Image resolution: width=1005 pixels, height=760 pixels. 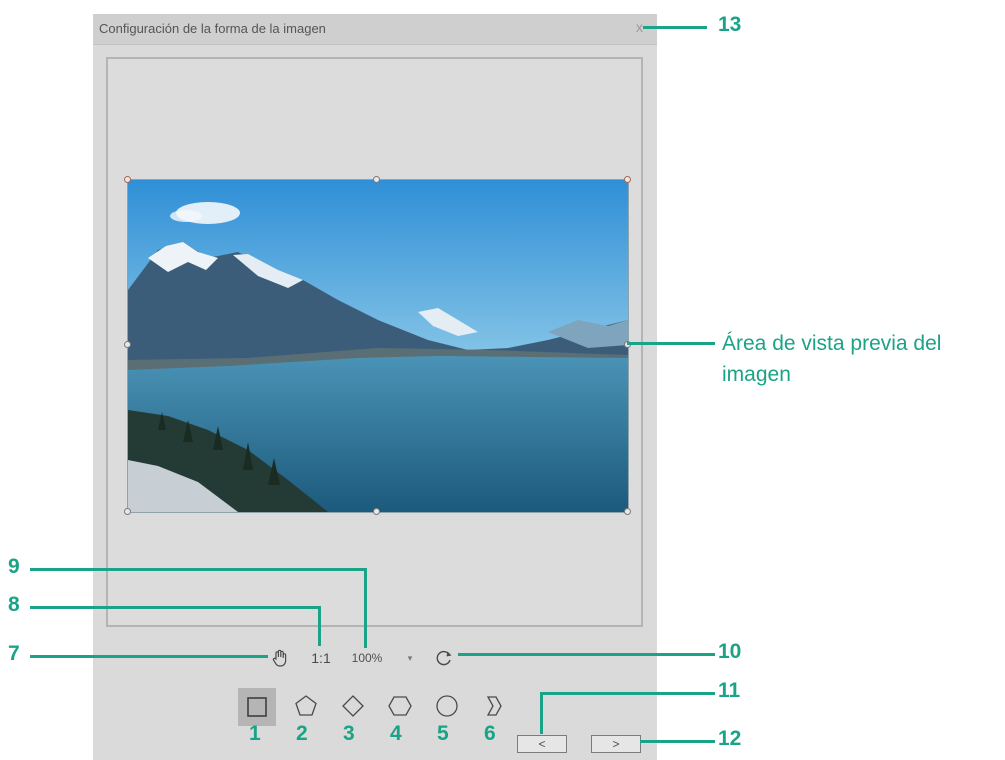 What do you see at coordinates (627, 179) in the screenshot?
I see `resize-handle-top-right` at bounding box center [627, 179].